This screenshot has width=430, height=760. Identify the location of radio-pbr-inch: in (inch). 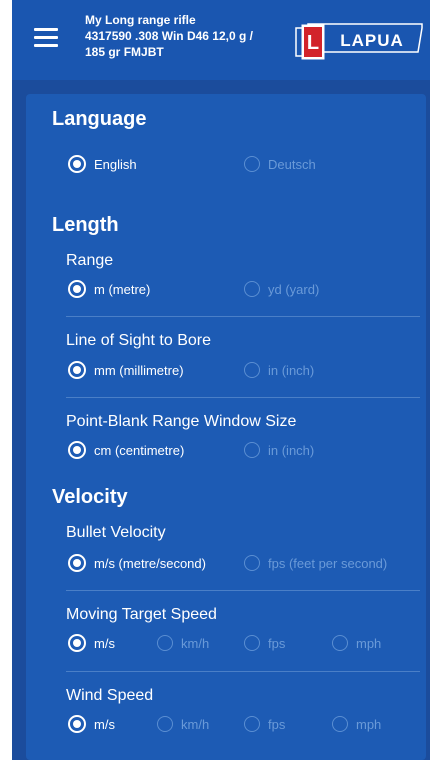
(279, 450).